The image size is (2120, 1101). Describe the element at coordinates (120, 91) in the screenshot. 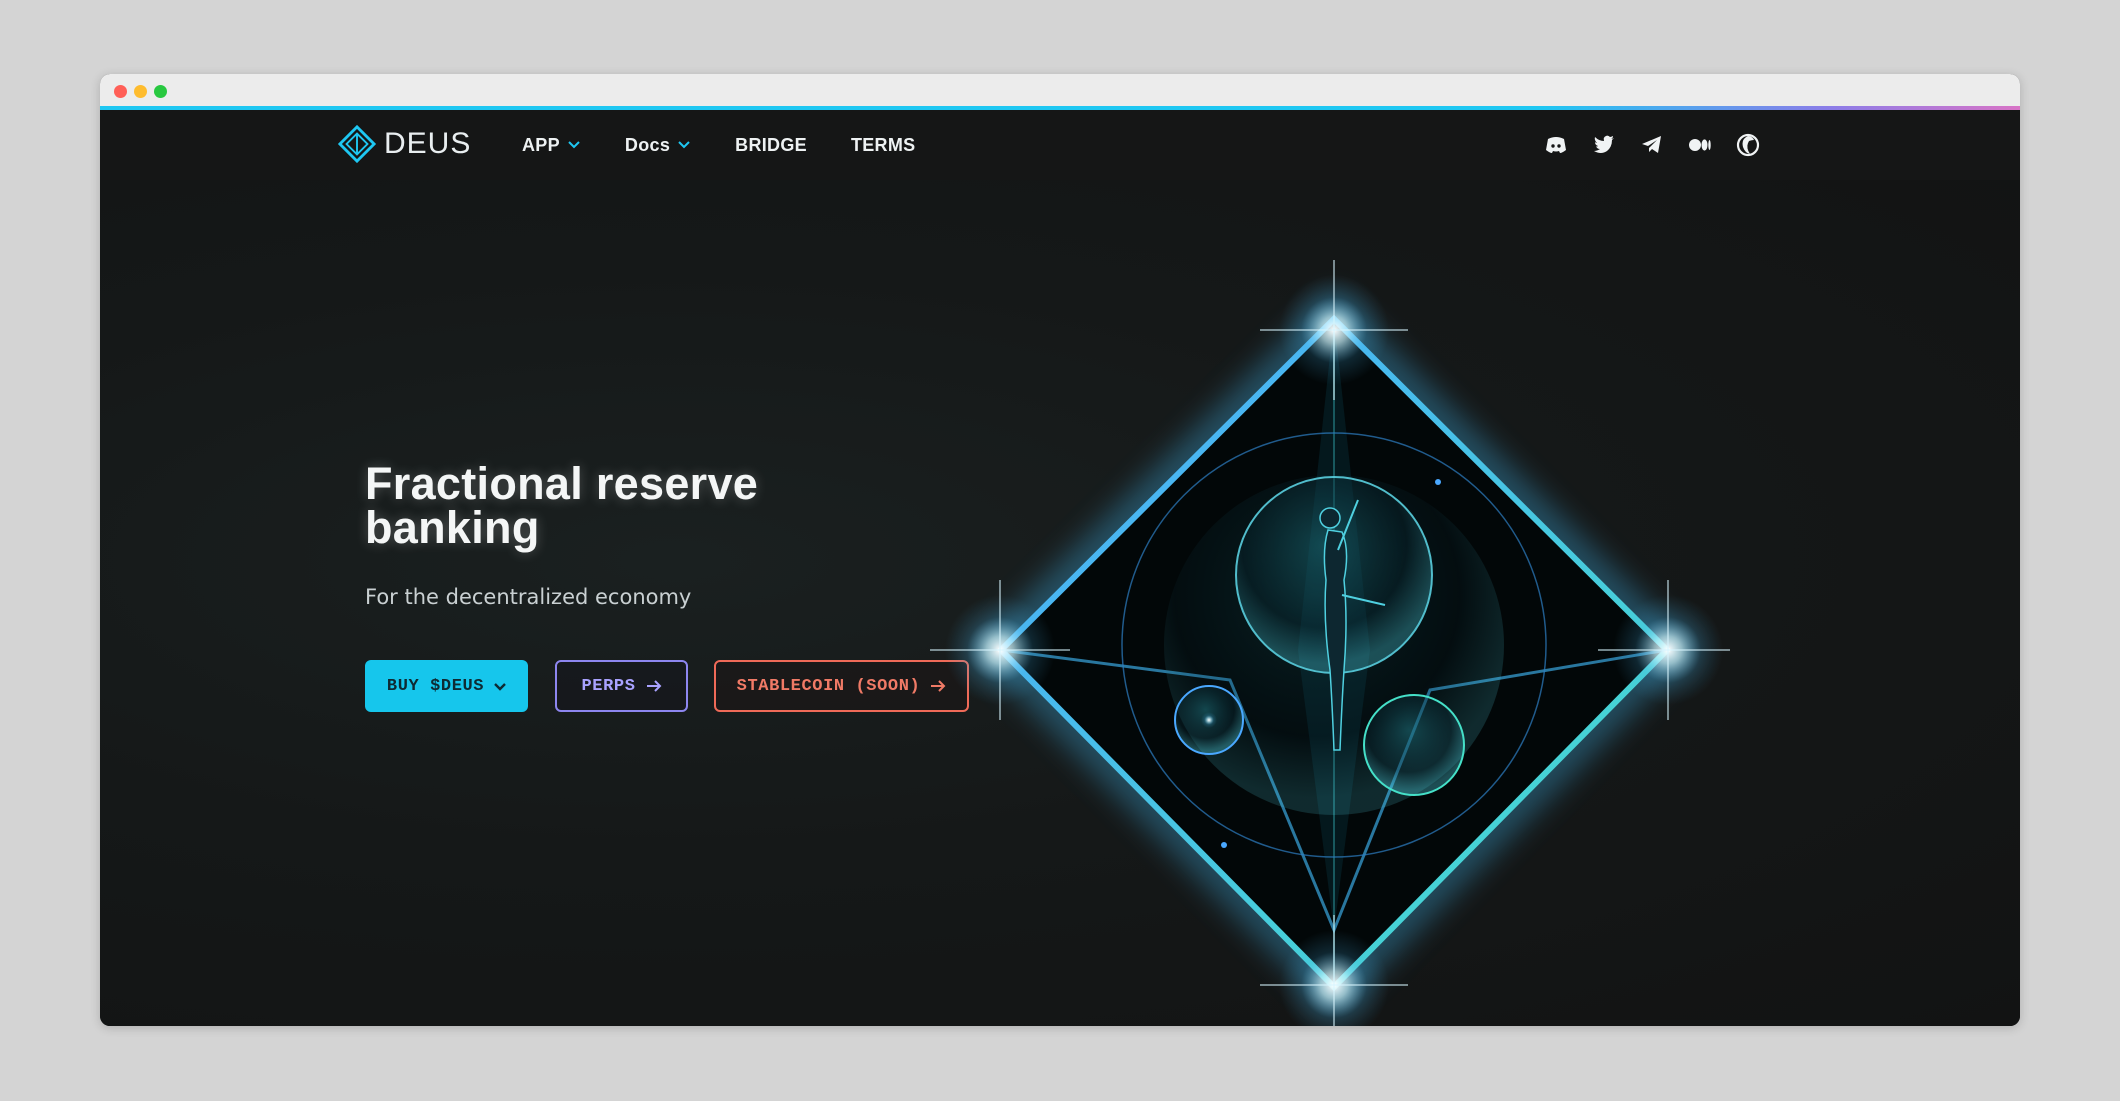

I see `close-window-button` at that location.